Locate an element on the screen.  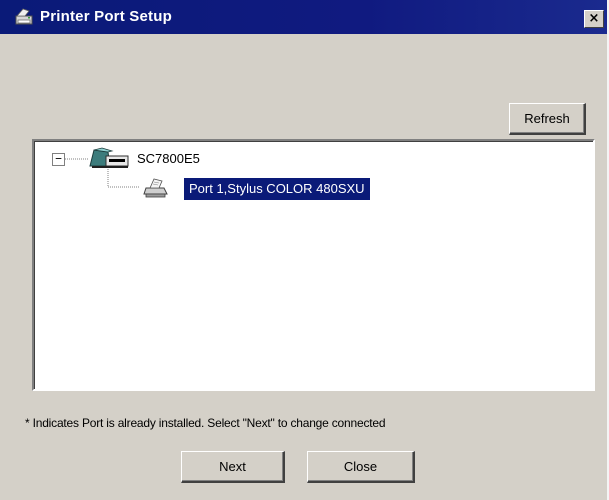
next-button: Next is located at coordinates (233, 467).